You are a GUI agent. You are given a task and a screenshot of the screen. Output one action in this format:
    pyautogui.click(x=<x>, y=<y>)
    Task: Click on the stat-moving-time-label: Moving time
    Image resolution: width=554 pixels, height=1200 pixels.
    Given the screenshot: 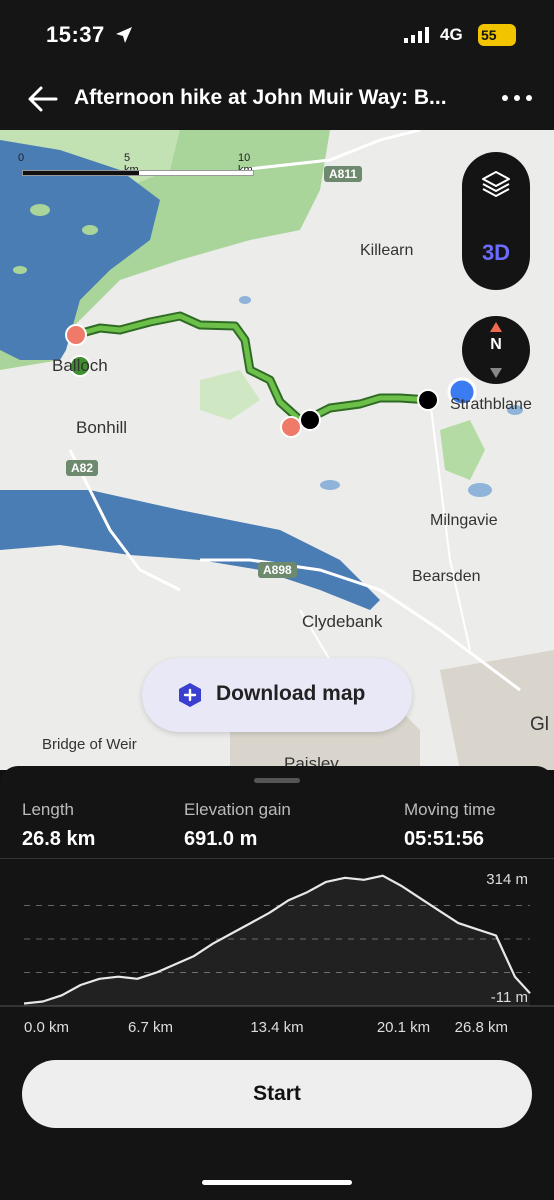 What is the action you would take?
    pyautogui.click(x=450, y=809)
    